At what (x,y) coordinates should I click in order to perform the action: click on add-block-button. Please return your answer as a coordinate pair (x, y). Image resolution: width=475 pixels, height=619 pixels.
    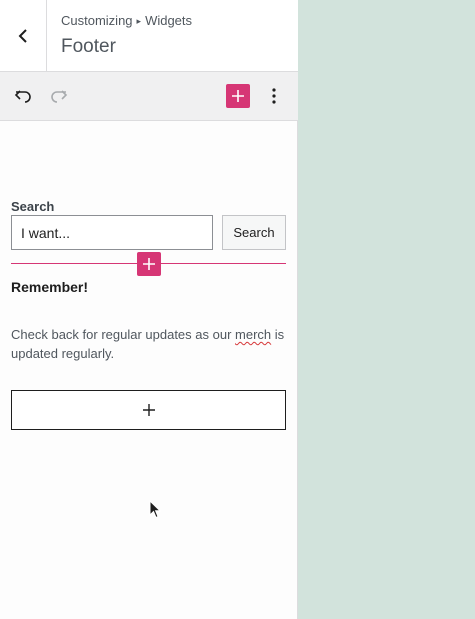
    Looking at the image, I should click on (238, 96).